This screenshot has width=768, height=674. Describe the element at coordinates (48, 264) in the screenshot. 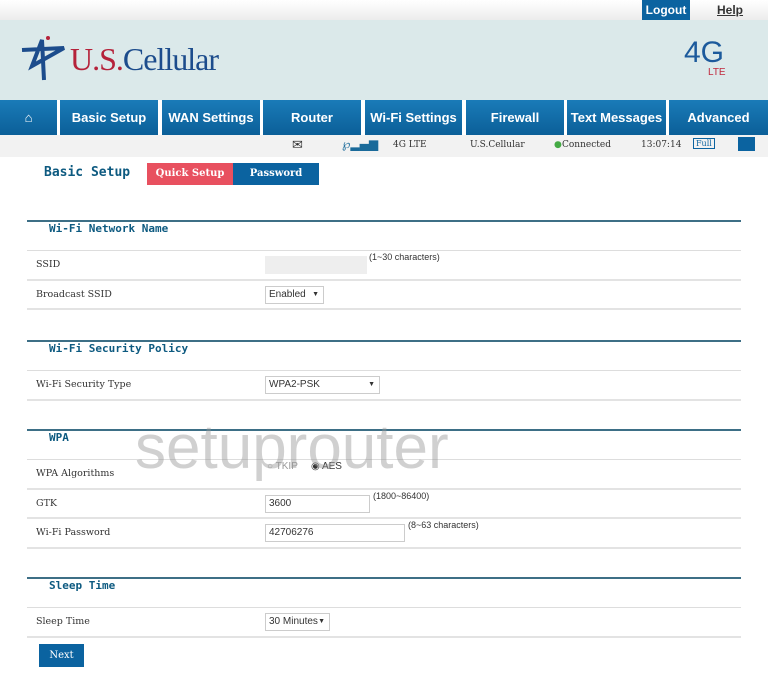

I see `ssid-label: SSID` at that location.